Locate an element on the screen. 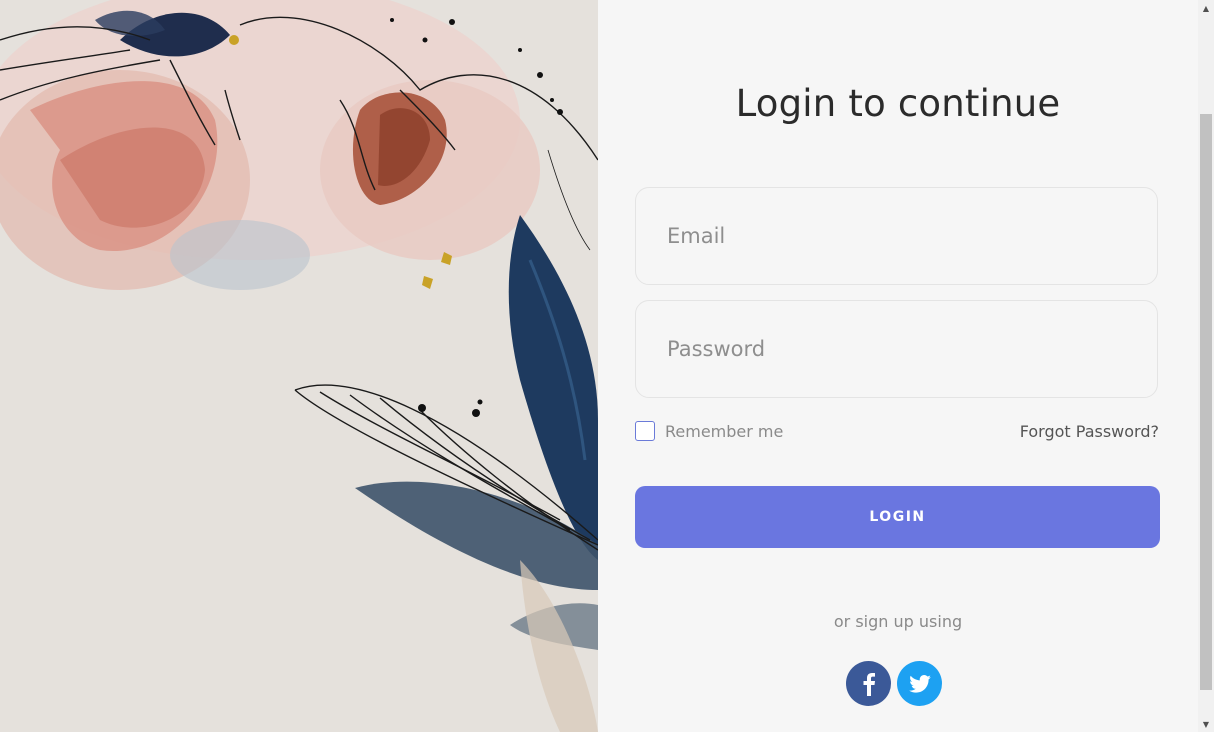 The image size is (1214, 732). twitter-icon is located at coordinates (919, 683).